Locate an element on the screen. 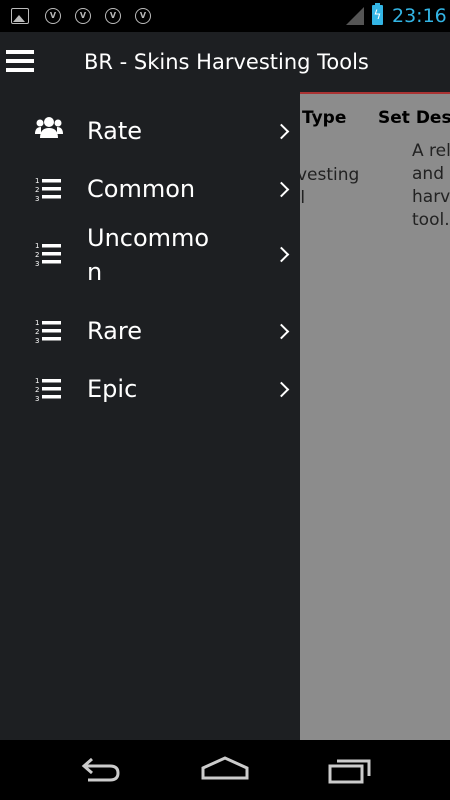  drawer-item-uncommon: 1 2 3 Uncommo n is located at coordinates (150, 262).